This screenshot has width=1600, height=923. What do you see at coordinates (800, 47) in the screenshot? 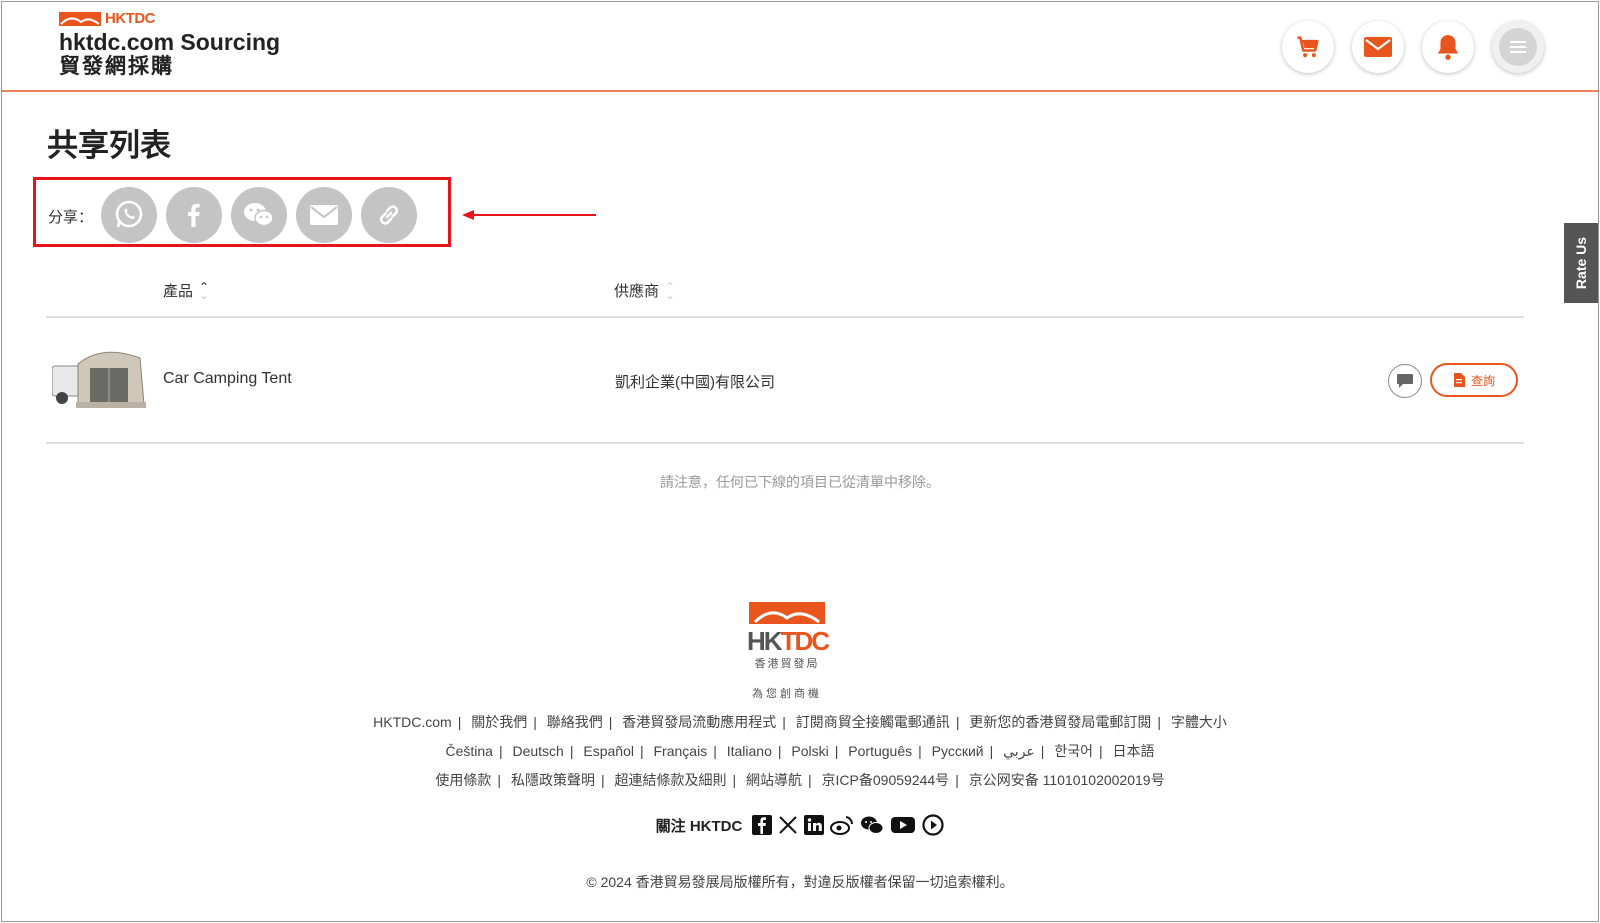
I see `site-header: HKTDC hktdc.com Sourcing 貿發網採購` at bounding box center [800, 47].